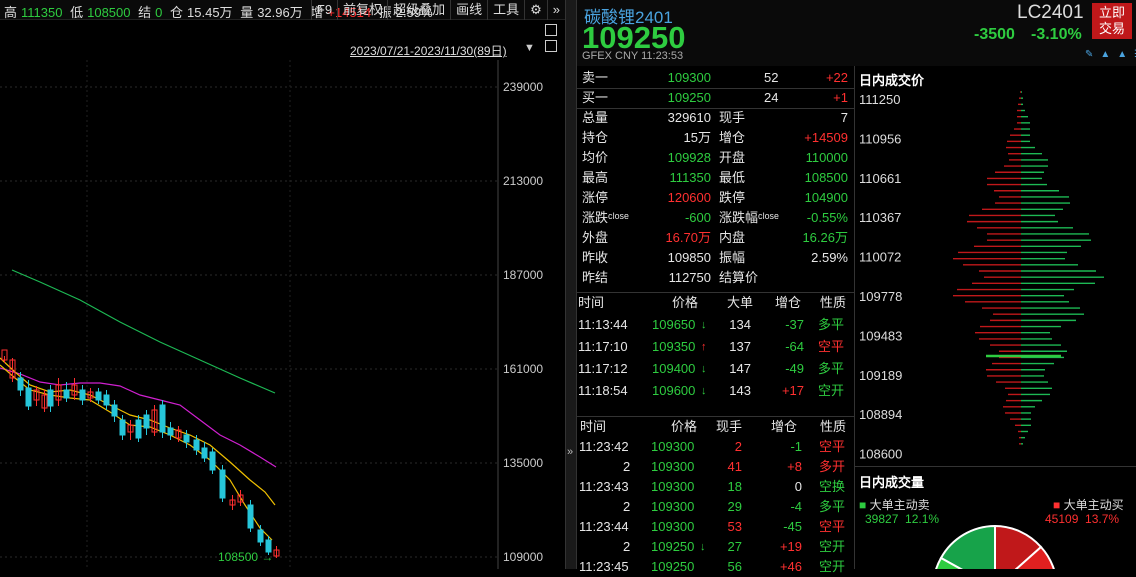 Image resolution: width=1136 pixels, height=577 pixels. What do you see at coordinates (788, 302) in the screenshot?
I see `column-header: 增仓` at bounding box center [788, 302].